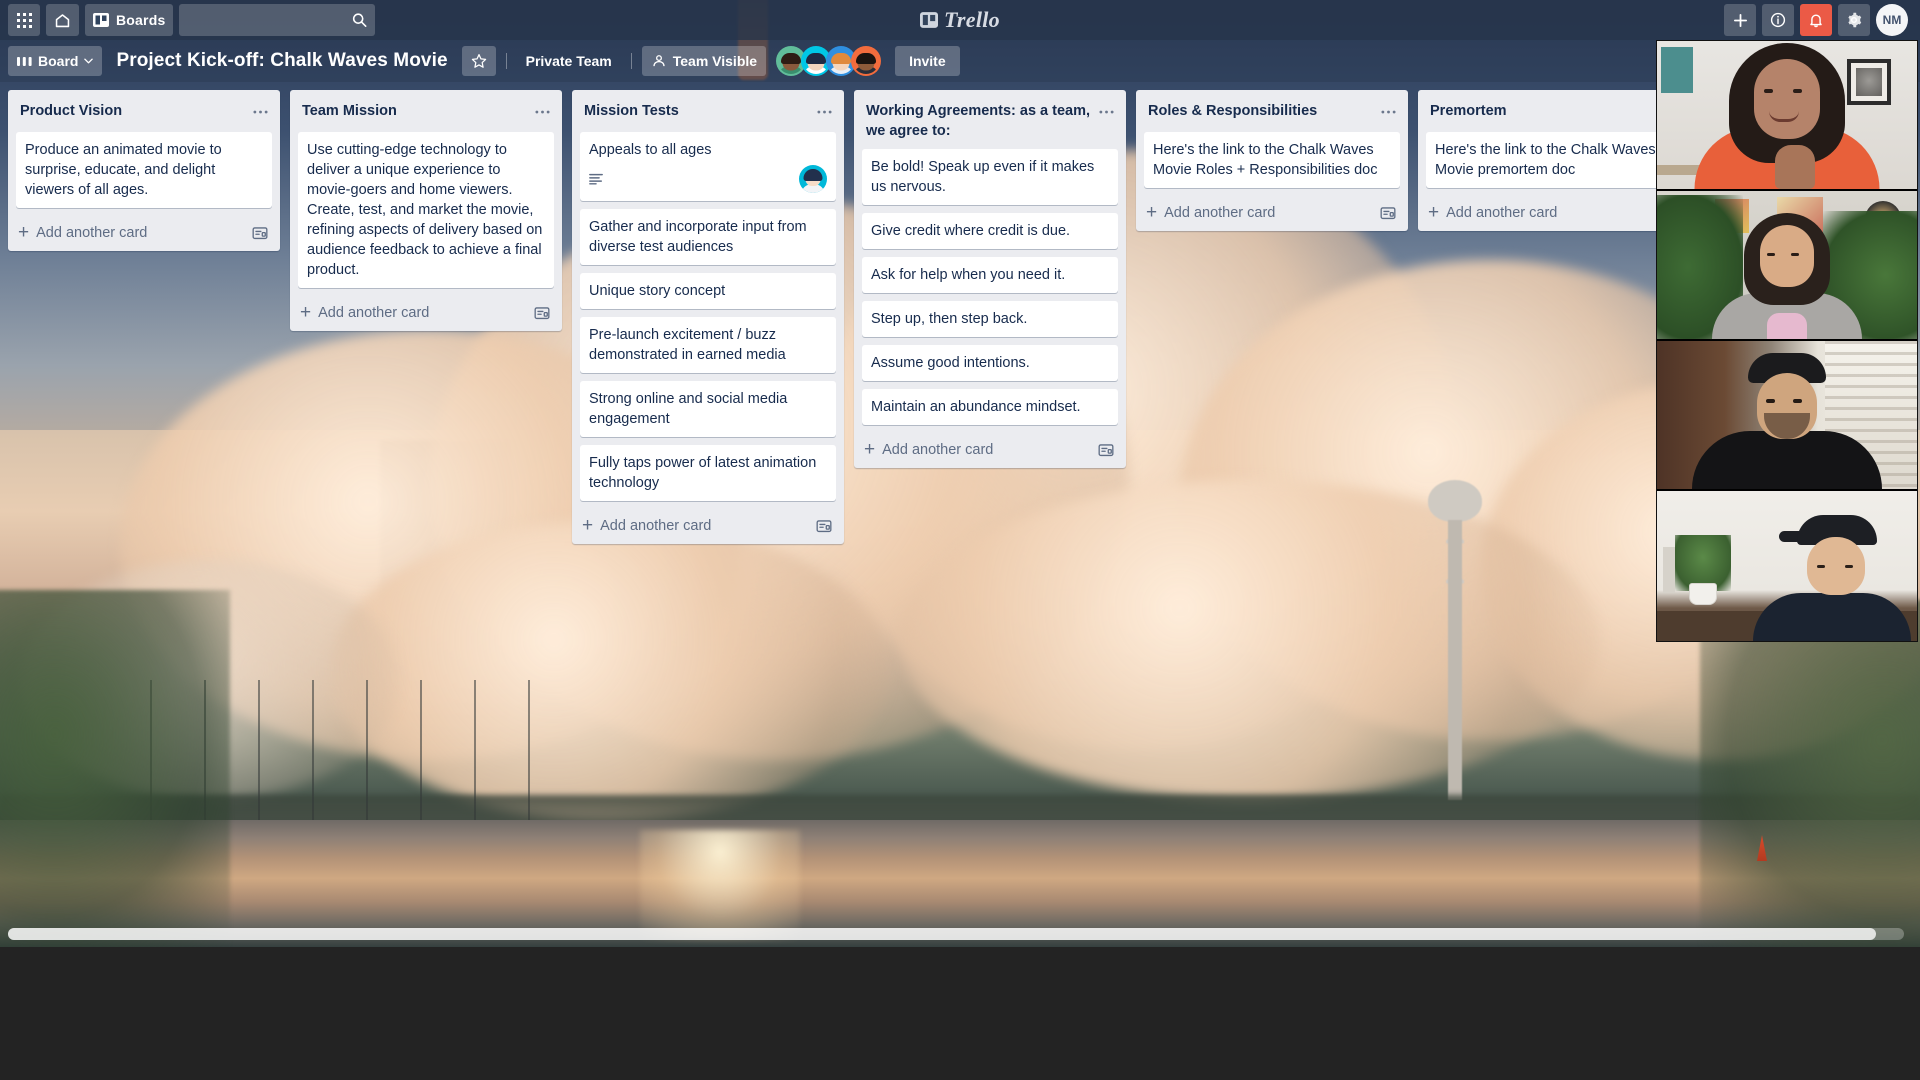  Describe the element at coordinates (696, 110) in the screenshot. I see `list-title: Mission Tests` at that location.